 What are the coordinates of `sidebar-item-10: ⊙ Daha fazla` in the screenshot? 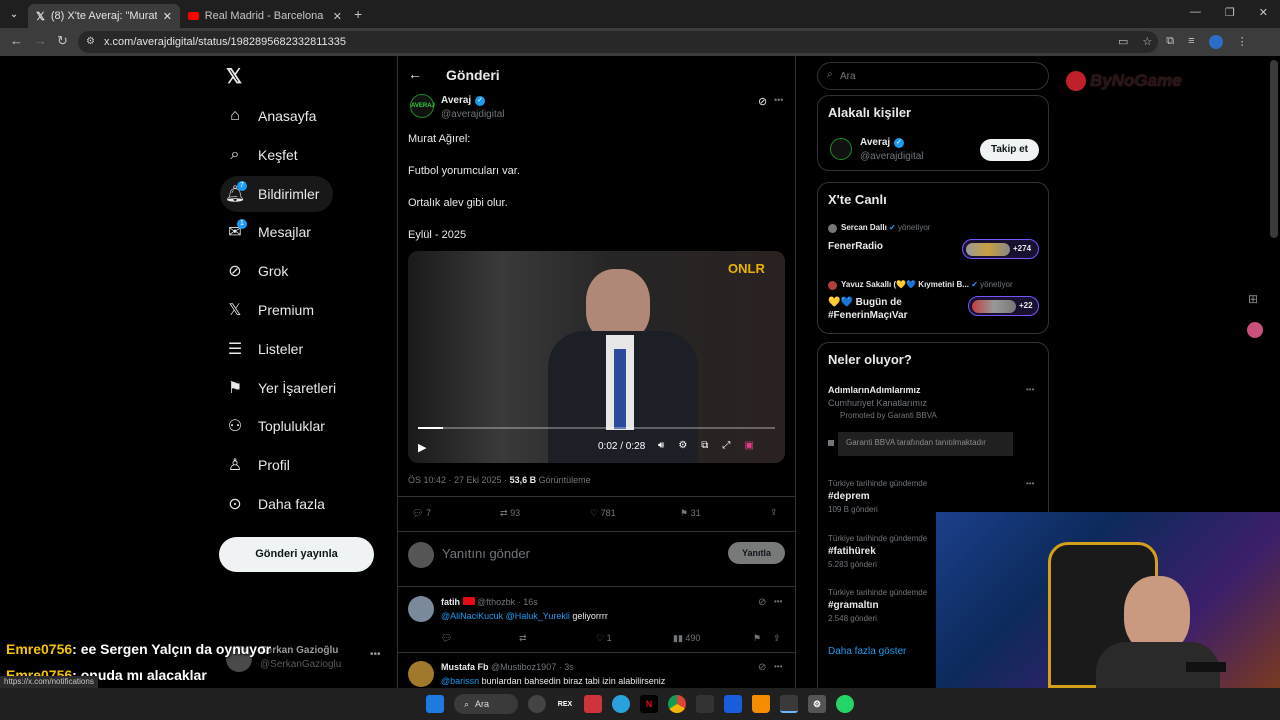 It's located at (272, 504).